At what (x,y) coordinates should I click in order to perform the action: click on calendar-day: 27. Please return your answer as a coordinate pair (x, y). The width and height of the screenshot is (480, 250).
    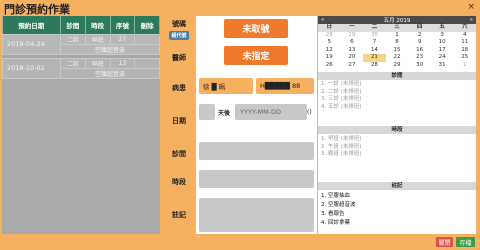
    Looking at the image, I should click on (352, 66).